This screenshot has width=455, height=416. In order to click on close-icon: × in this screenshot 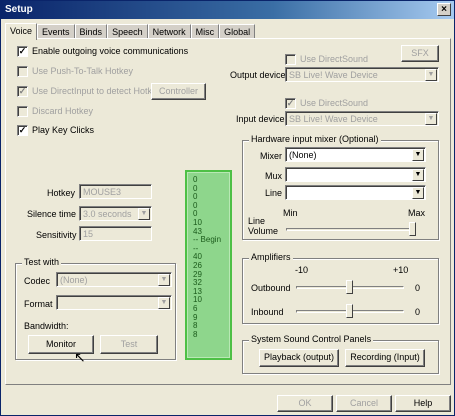, I will do `click(444, 9)`.